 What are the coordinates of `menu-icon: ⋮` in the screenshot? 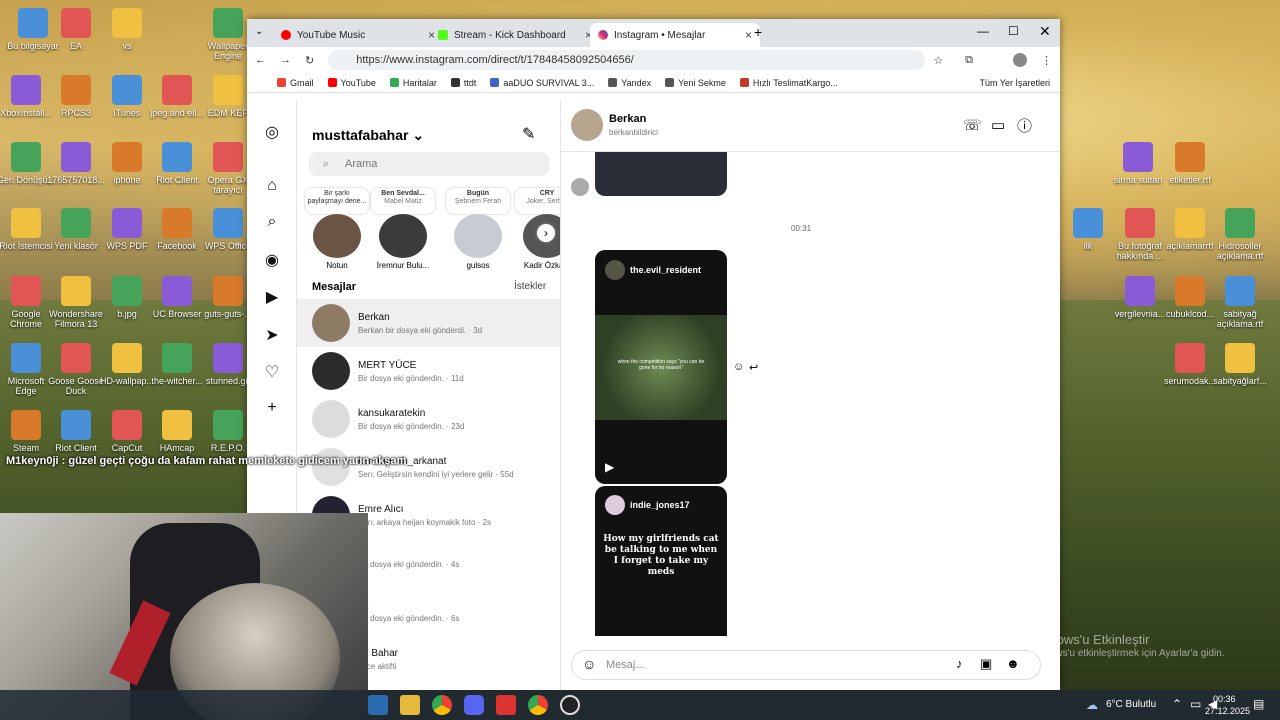 It's located at (1046, 60).